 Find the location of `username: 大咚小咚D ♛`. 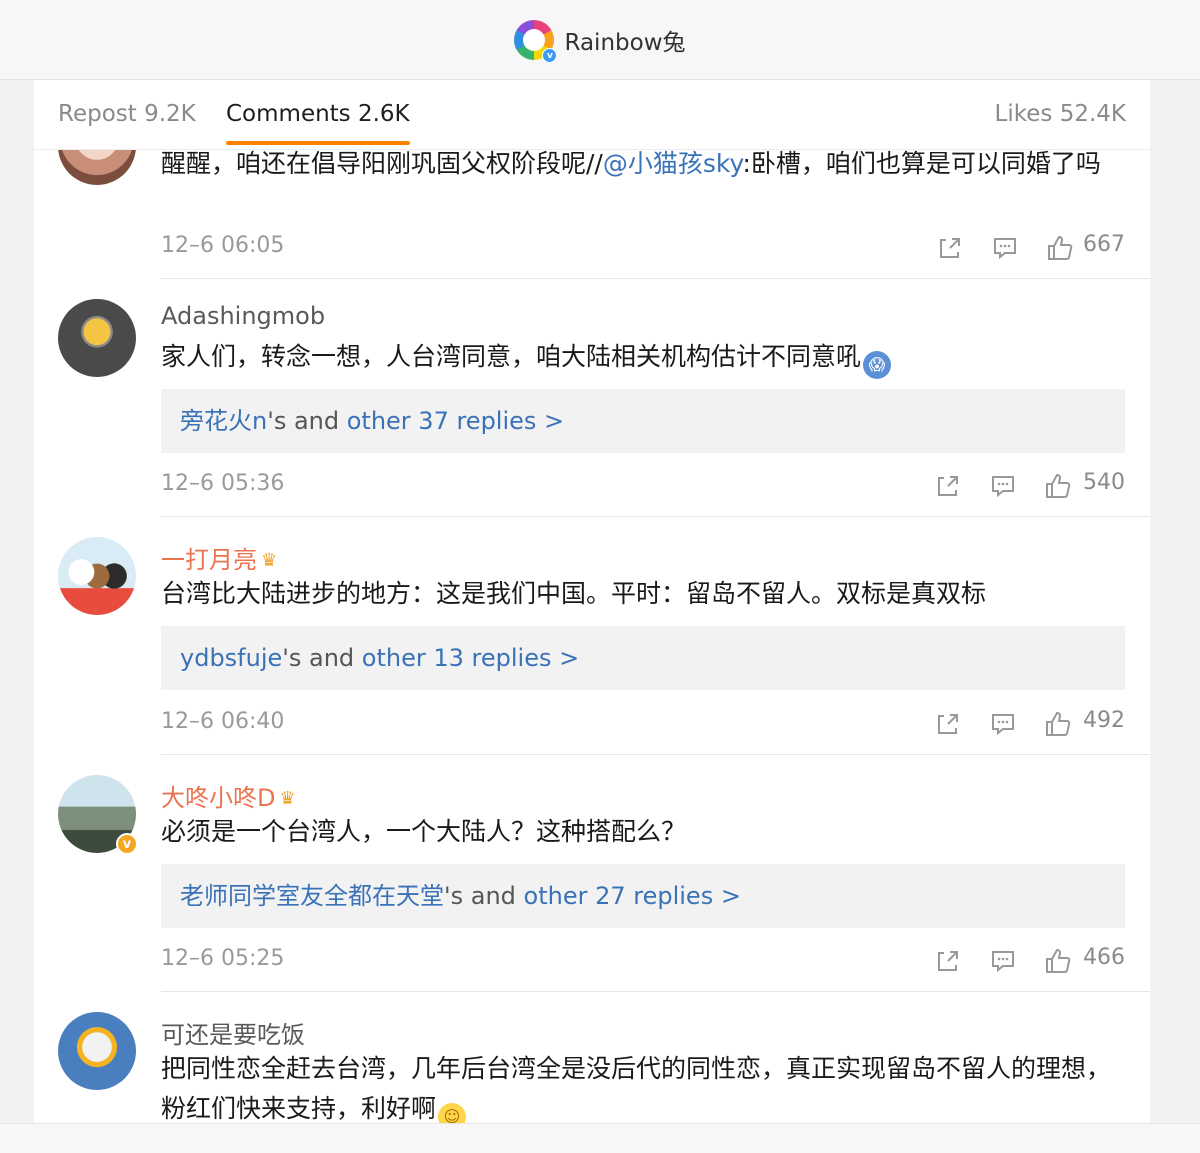

username: 大咚小咚D ♛ is located at coordinates (228, 795).